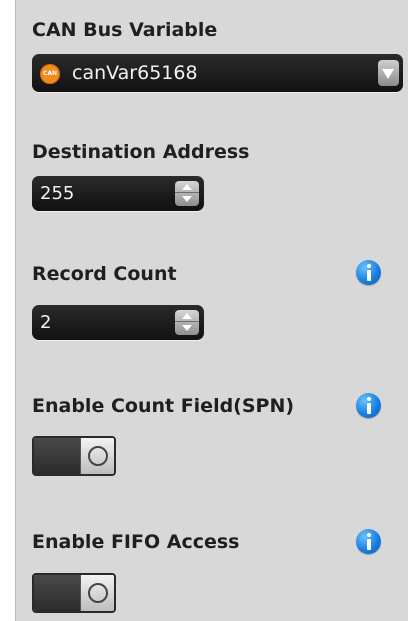  I want to click on enable-count-field-toggle, so click(74, 456).